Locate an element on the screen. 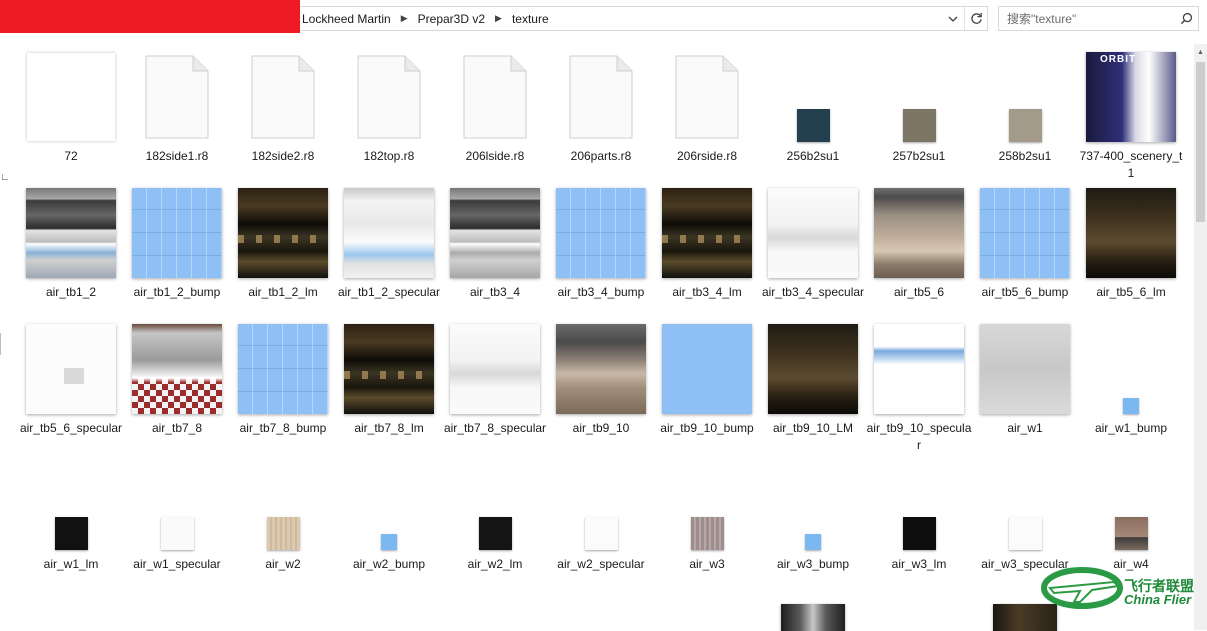 The image size is (1207, 631). refresh-icon is located at coordinates (976, 18).